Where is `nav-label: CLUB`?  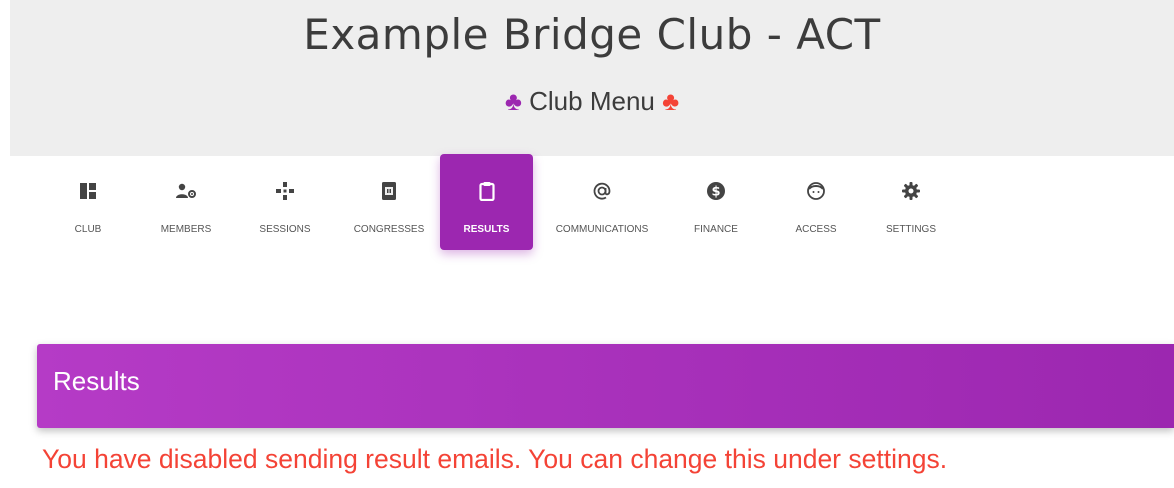 nav-label: CLUB is located at coordinates (88, 229).